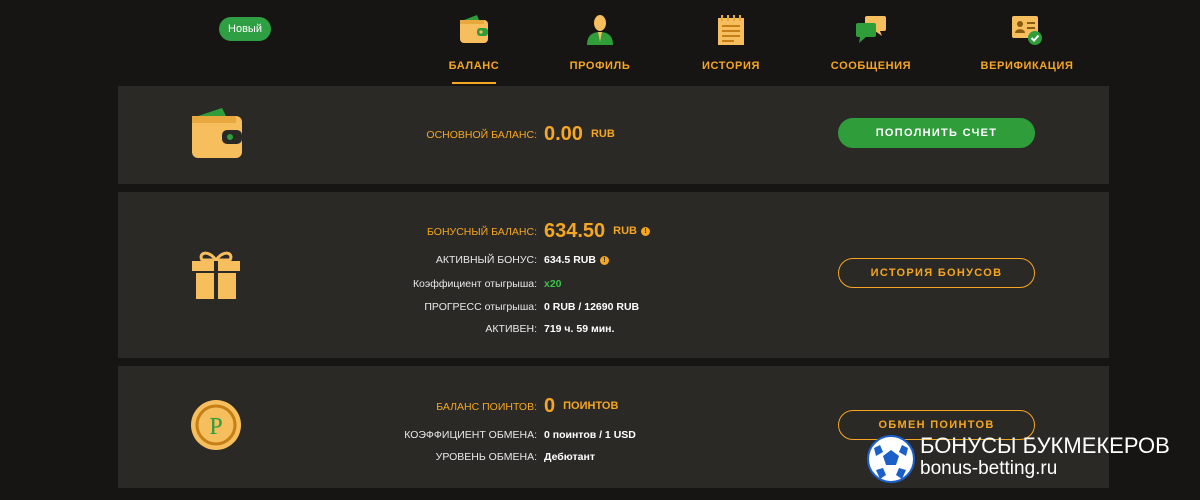  What do you see at coordinates (553, 284) in the screenshot?
I see `wager-value: x20` at bounding box center [553, 284].